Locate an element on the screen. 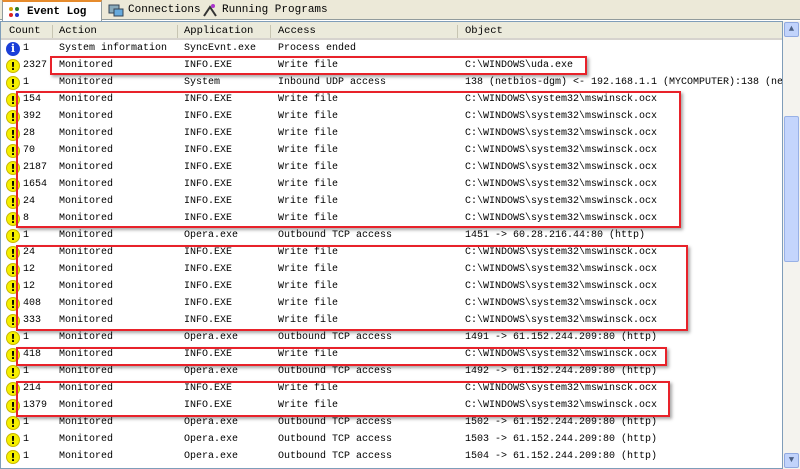 The height and width of the screenshot is (469, 800). cell-app: SyncEvnt.exe is located at coordinates (220, 48).